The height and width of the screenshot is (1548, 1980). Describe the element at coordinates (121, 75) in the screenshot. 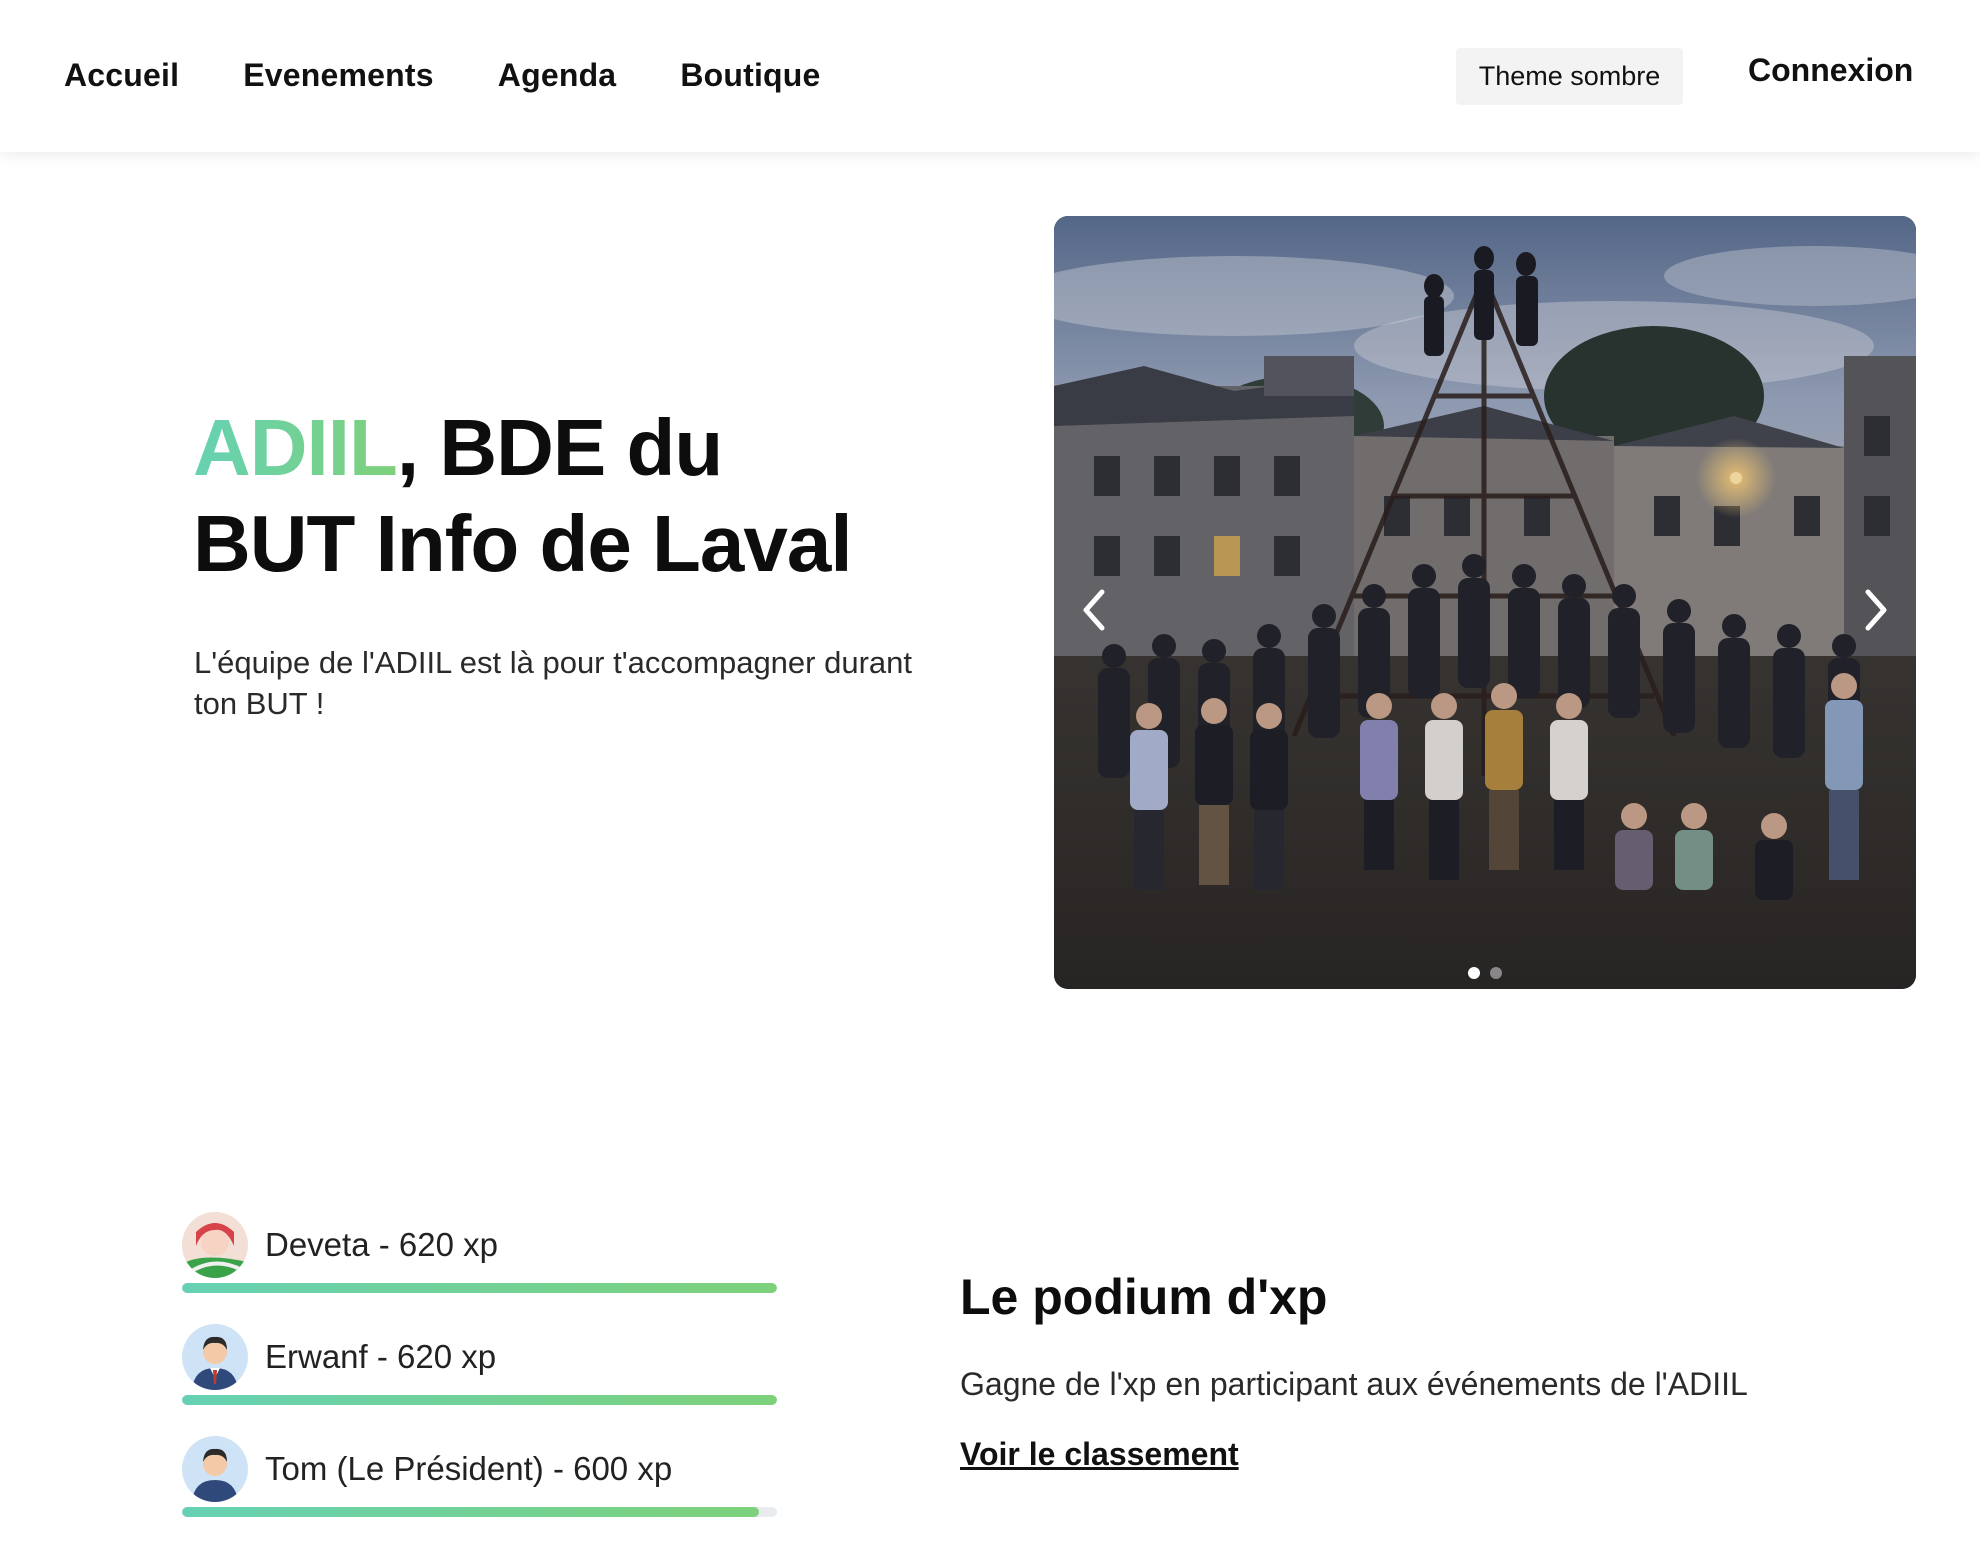

I see `nav-link-accueil: Accueil` at that location.